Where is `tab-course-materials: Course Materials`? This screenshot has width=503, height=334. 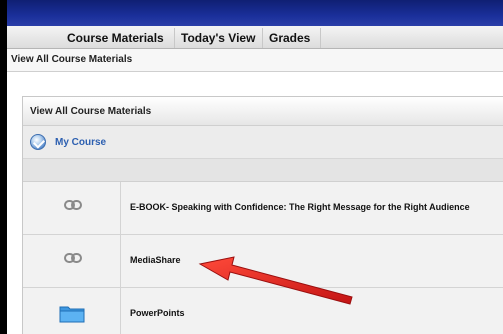 tab-course-materials: Course Materials is located at coordinates (117, 38).